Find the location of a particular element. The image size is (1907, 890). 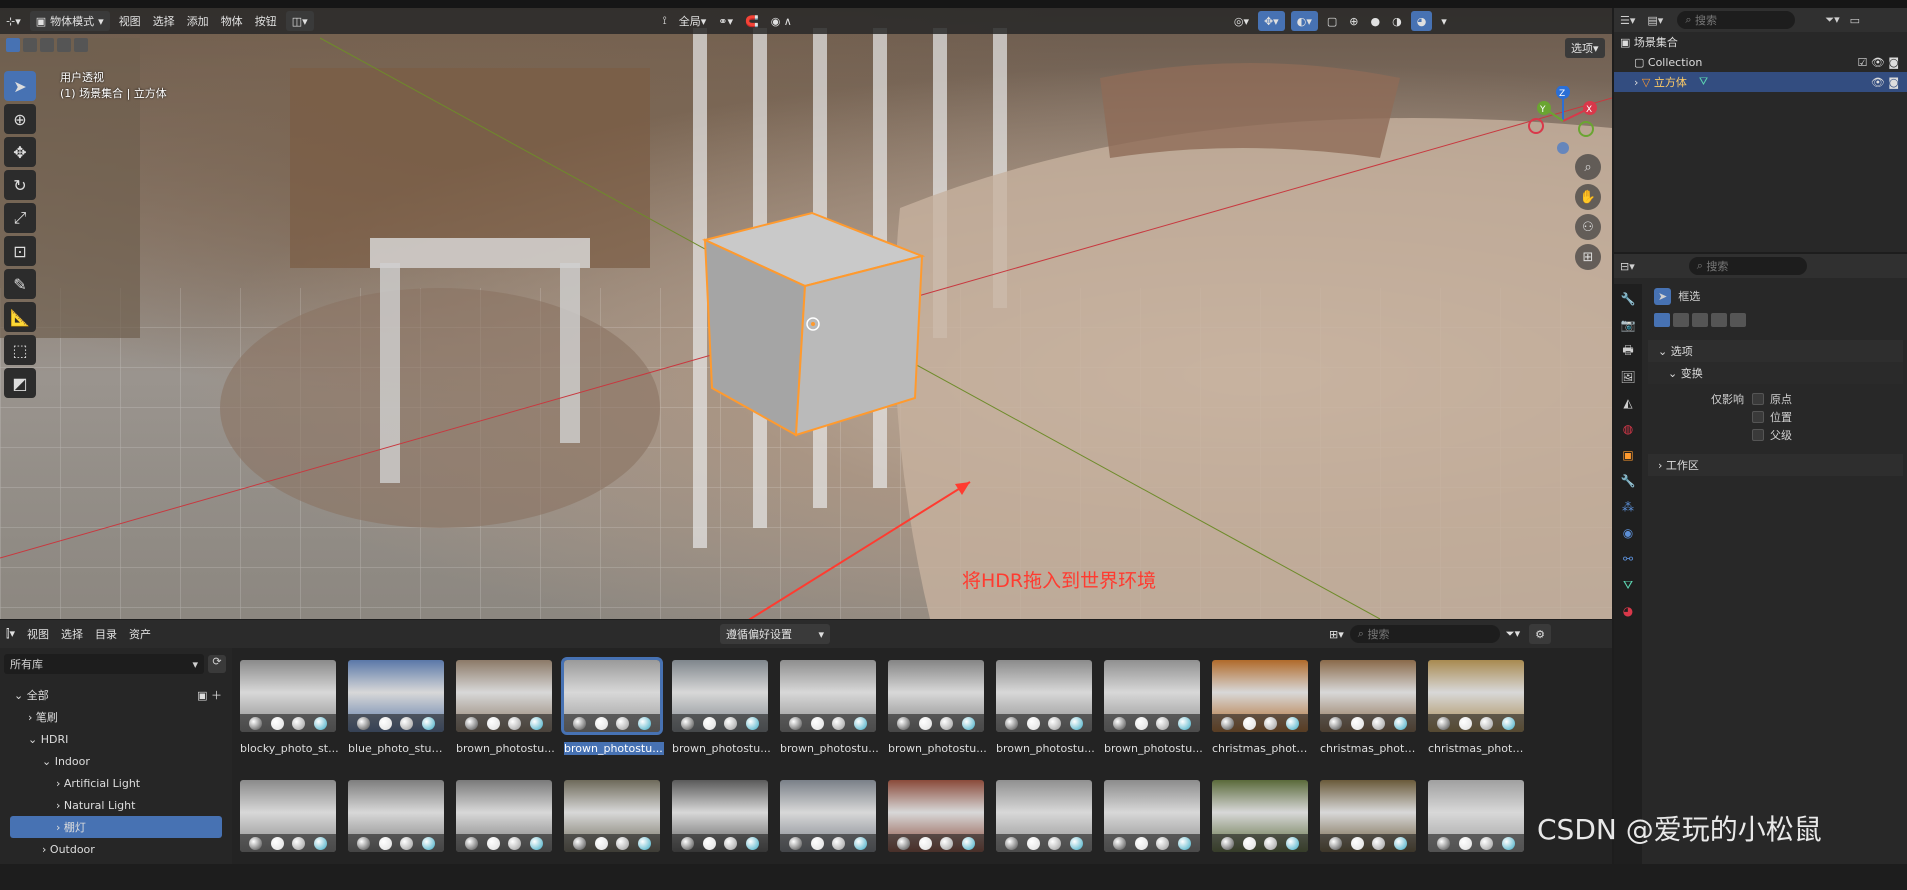

select-invert-button is located at coordinates (64, 45).